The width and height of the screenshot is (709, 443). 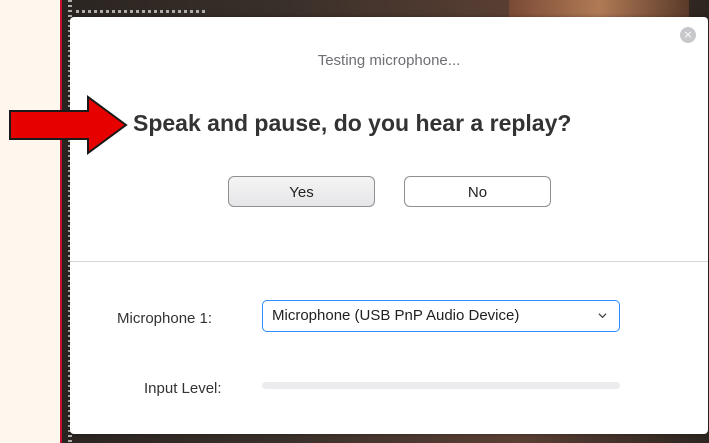 I want to click on red-arrow-icon, so click(x=68, y=125).